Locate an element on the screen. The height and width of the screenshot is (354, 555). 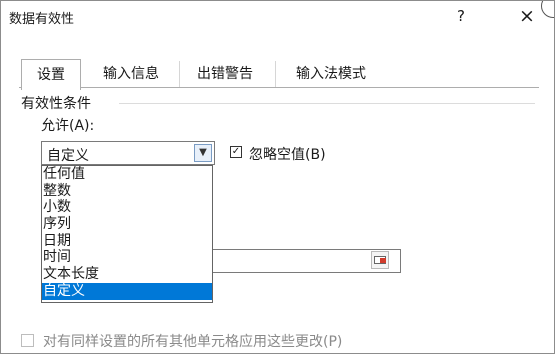
tab-strip: 设置 输入信息 出错警告 输入法模式 is located at coordinates (281, 74).